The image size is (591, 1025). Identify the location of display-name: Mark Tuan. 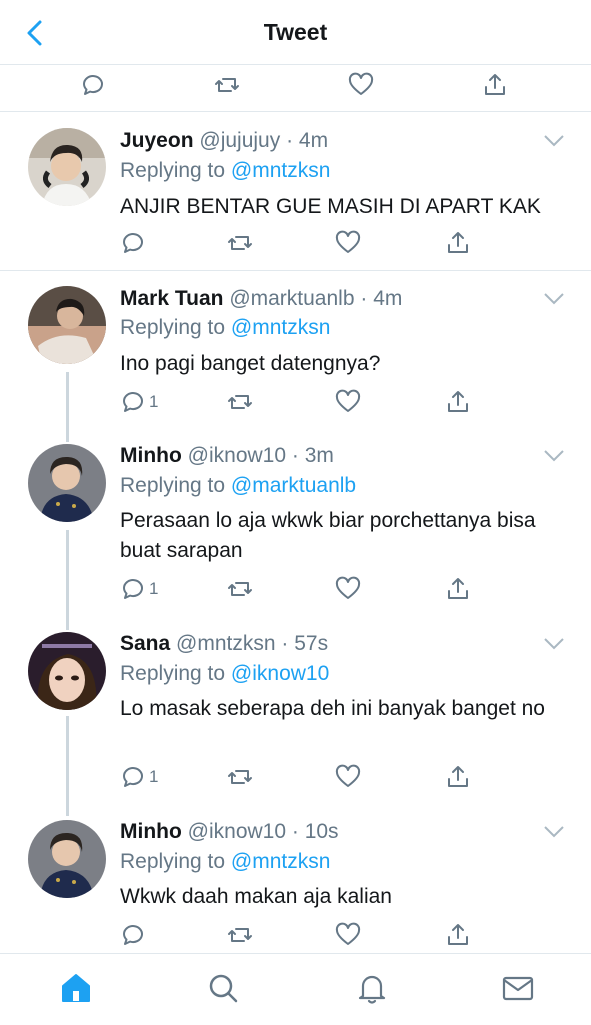
(171, 298).